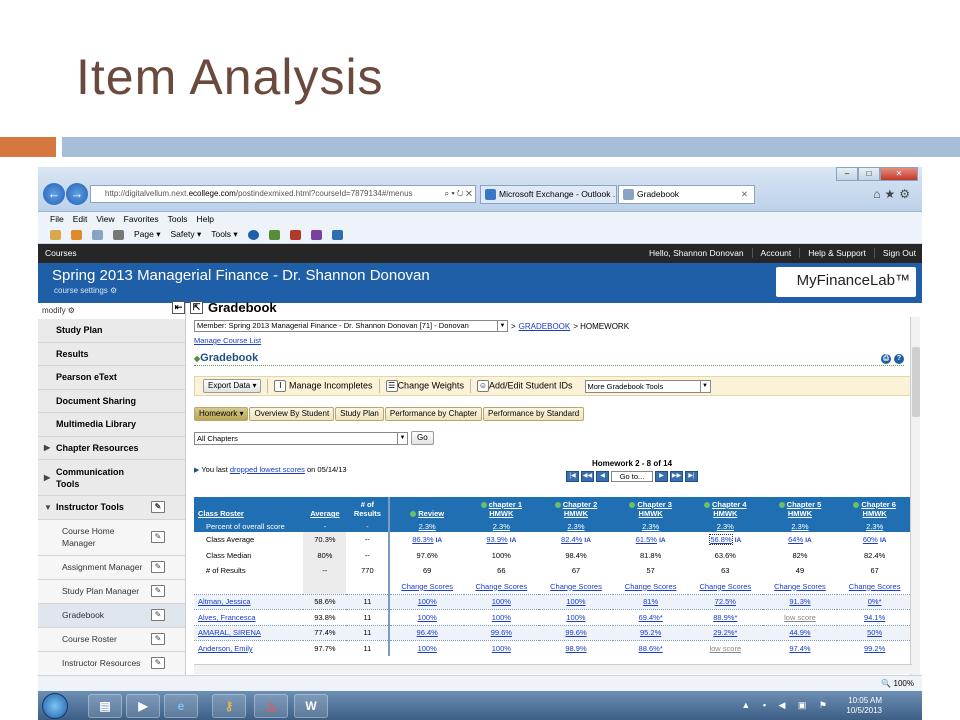 This screenshot has width=960, height=720. Describe the element at coordinates (118, 234) in the screenshot. I see `print-icon` at that location.